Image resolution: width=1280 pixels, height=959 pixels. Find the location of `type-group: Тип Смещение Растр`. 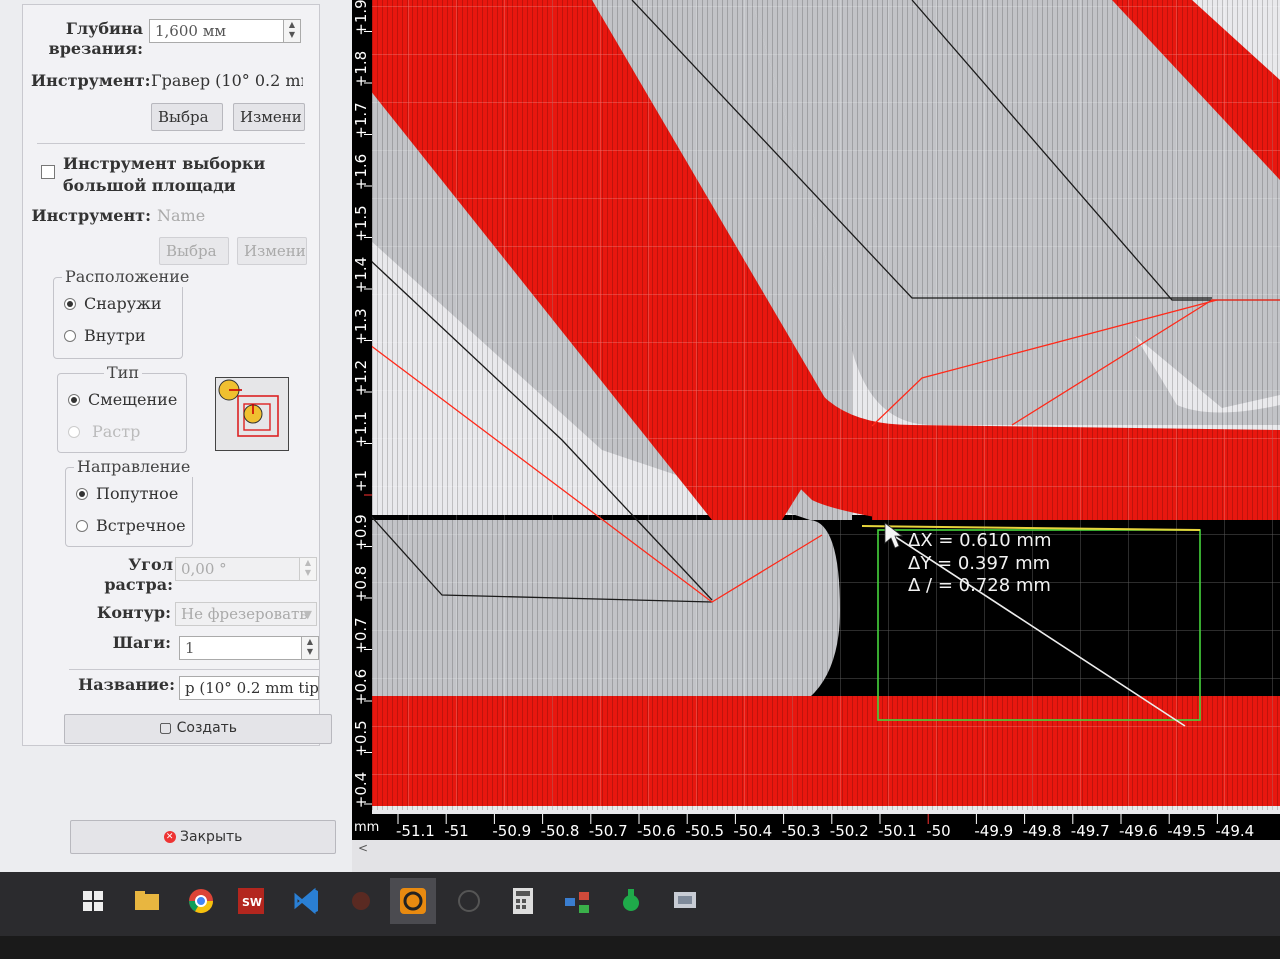

type-group: Тип Смещение Растр is located at coordinates (122, 408).